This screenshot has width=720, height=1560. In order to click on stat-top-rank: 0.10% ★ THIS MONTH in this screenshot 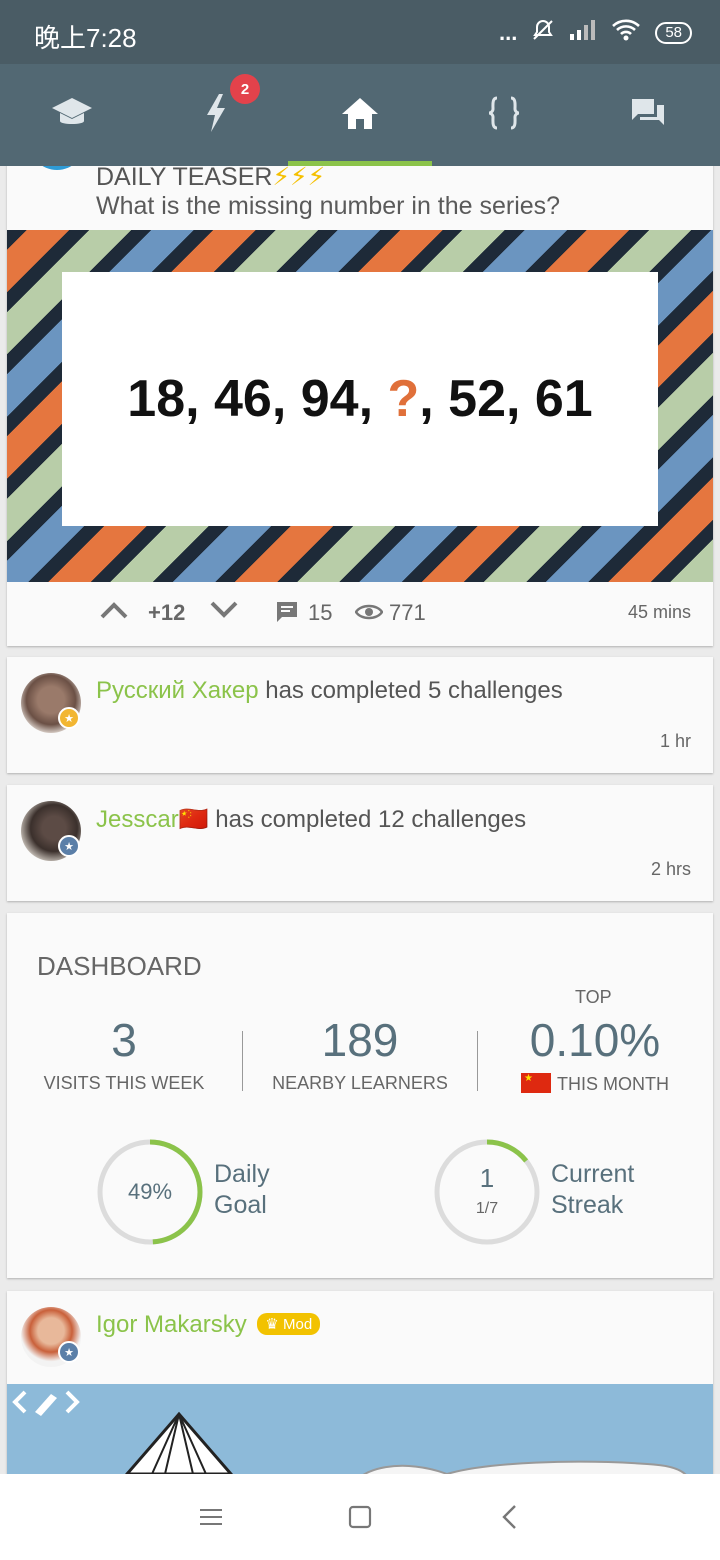, I will do `click(595, 1054)`.